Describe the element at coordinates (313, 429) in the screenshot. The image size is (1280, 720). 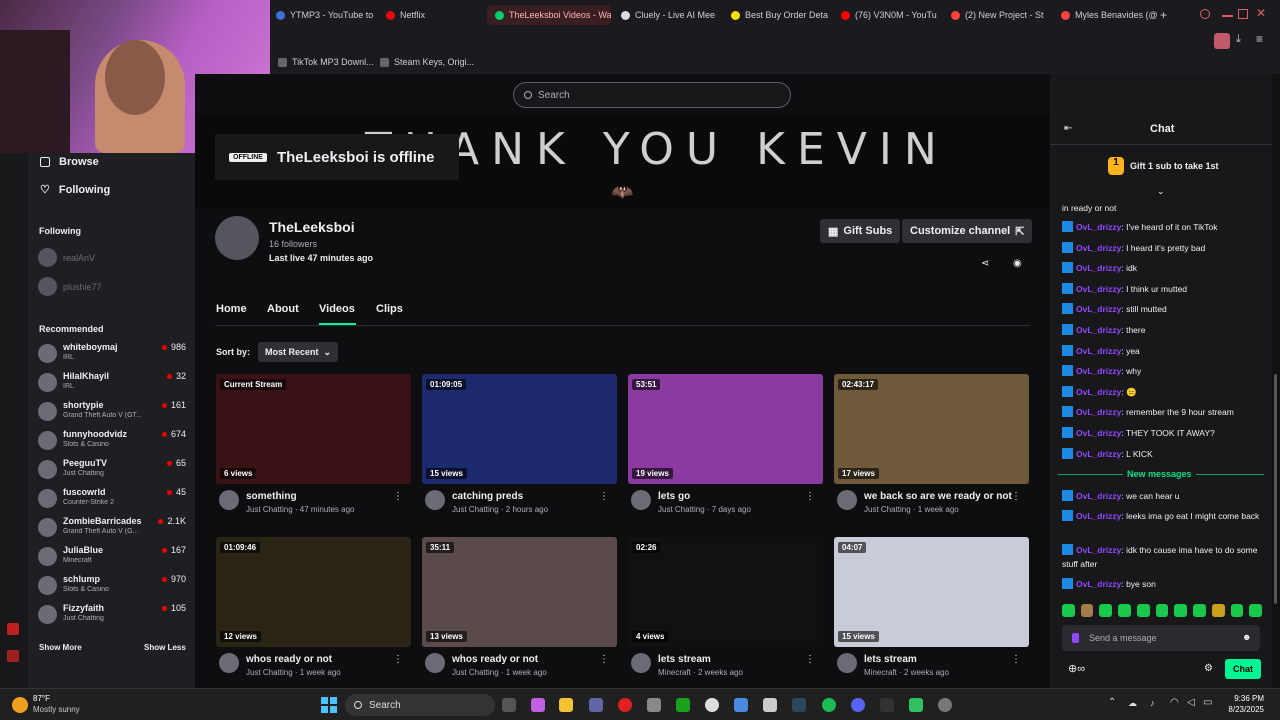
I see `video-thumbnail: Current Stream 6 views` at that location.